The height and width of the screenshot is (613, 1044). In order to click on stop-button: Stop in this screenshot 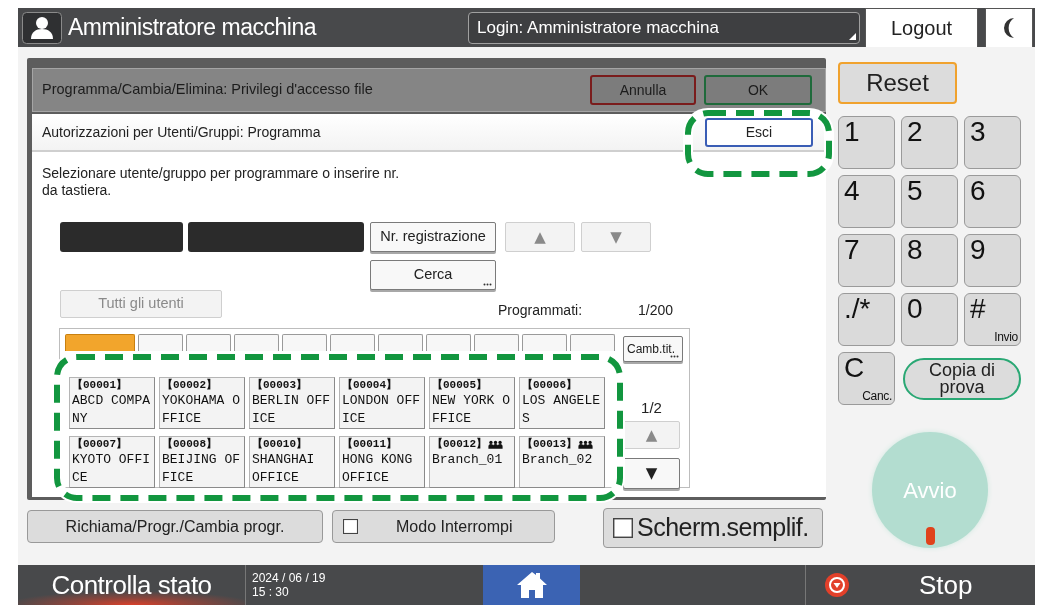, I will do `click(920, 585)`.